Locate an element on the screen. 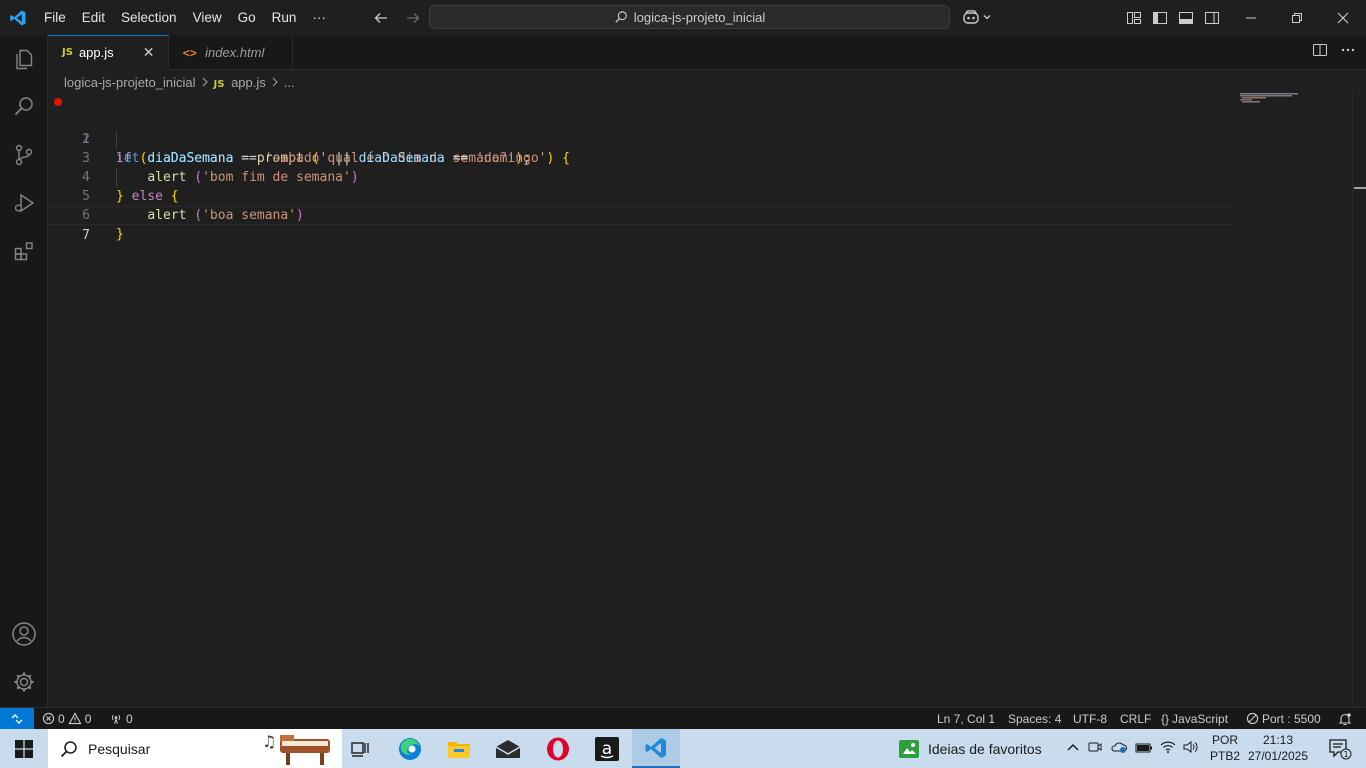 The width and height of the screenshot is (1366, 768). menu-selection: Selection is located at coordinates (149, 17).